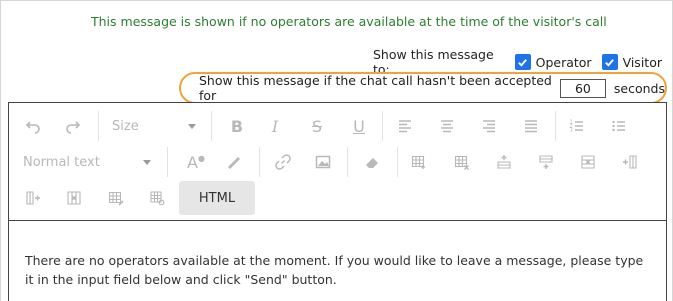 The image size is (673, 301). What do you see at coordinates (196, 162) in the screenshot?
I see `font-color-icon: A ●` at bounding box center [196, 162].